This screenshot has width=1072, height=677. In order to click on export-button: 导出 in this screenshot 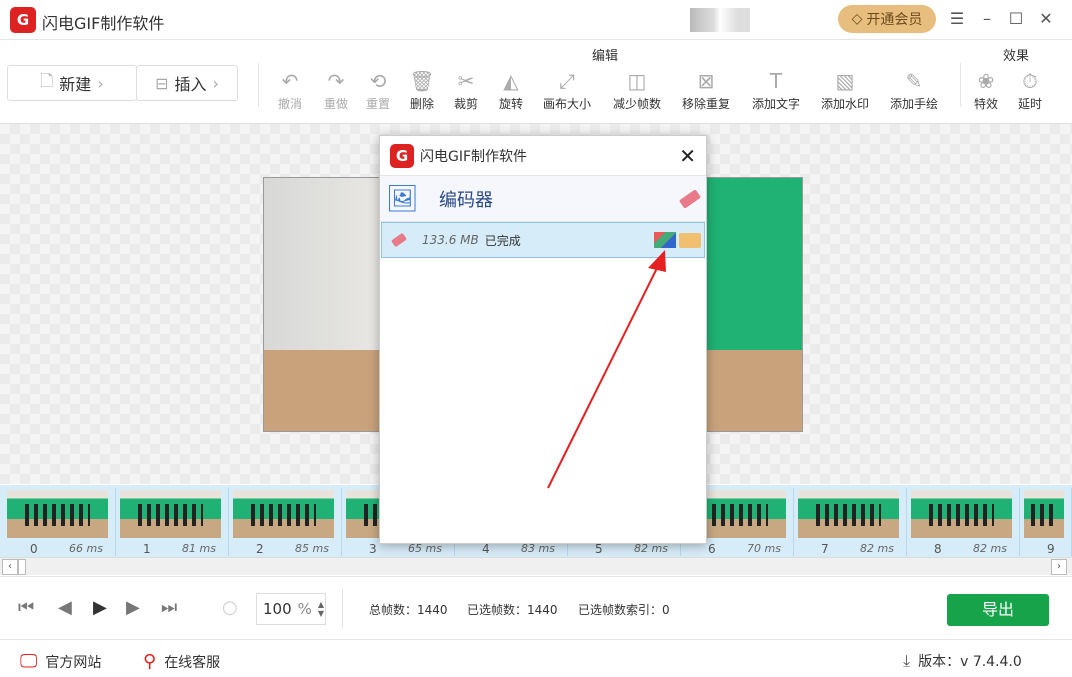, I will do `click(998, 610)`.